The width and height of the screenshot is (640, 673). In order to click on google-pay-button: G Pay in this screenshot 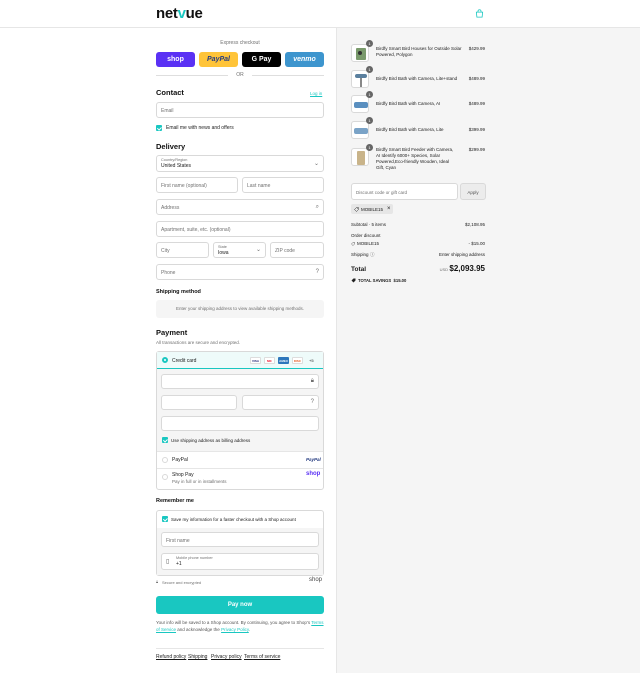, I will do `click(261, 59)`.